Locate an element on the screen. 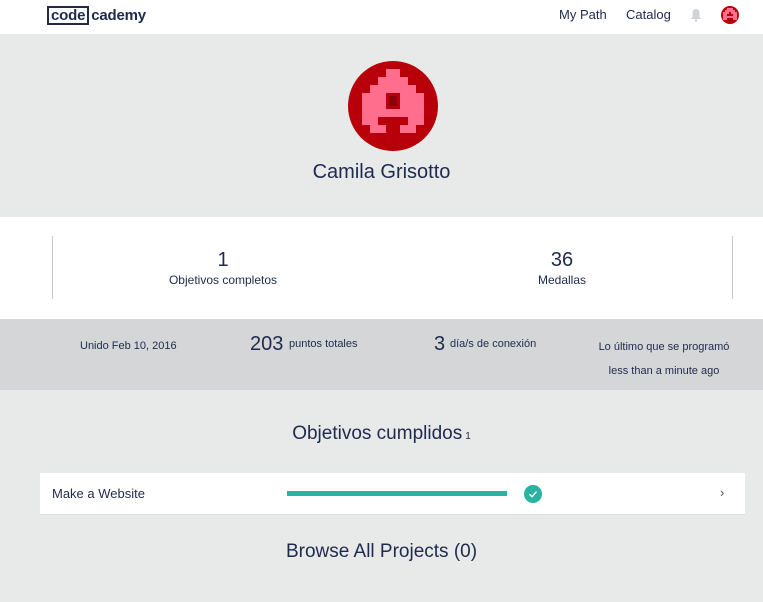 This screenshot has height=602, width=763. goals-section-title: Objetivos cumplidos 1 is located at coordinates (381, 434).